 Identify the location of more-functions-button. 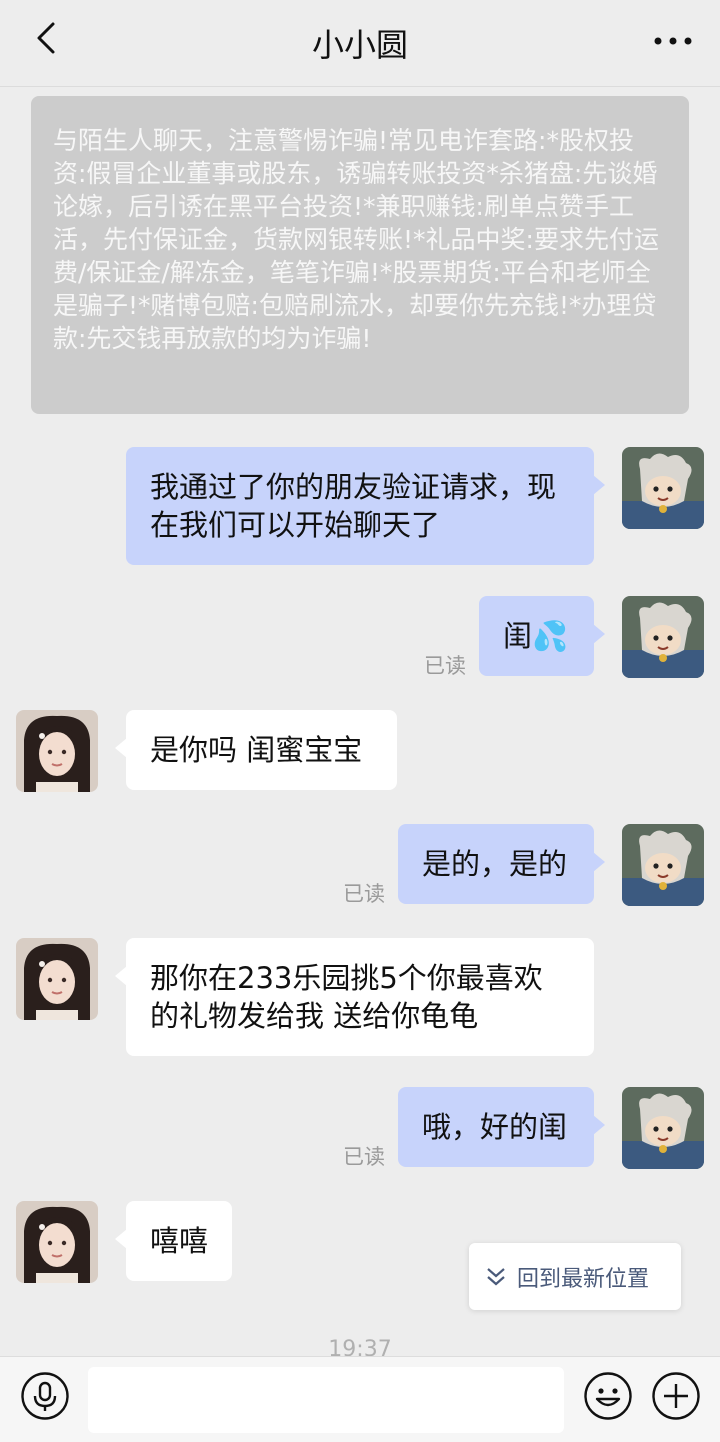
(676, 1396).